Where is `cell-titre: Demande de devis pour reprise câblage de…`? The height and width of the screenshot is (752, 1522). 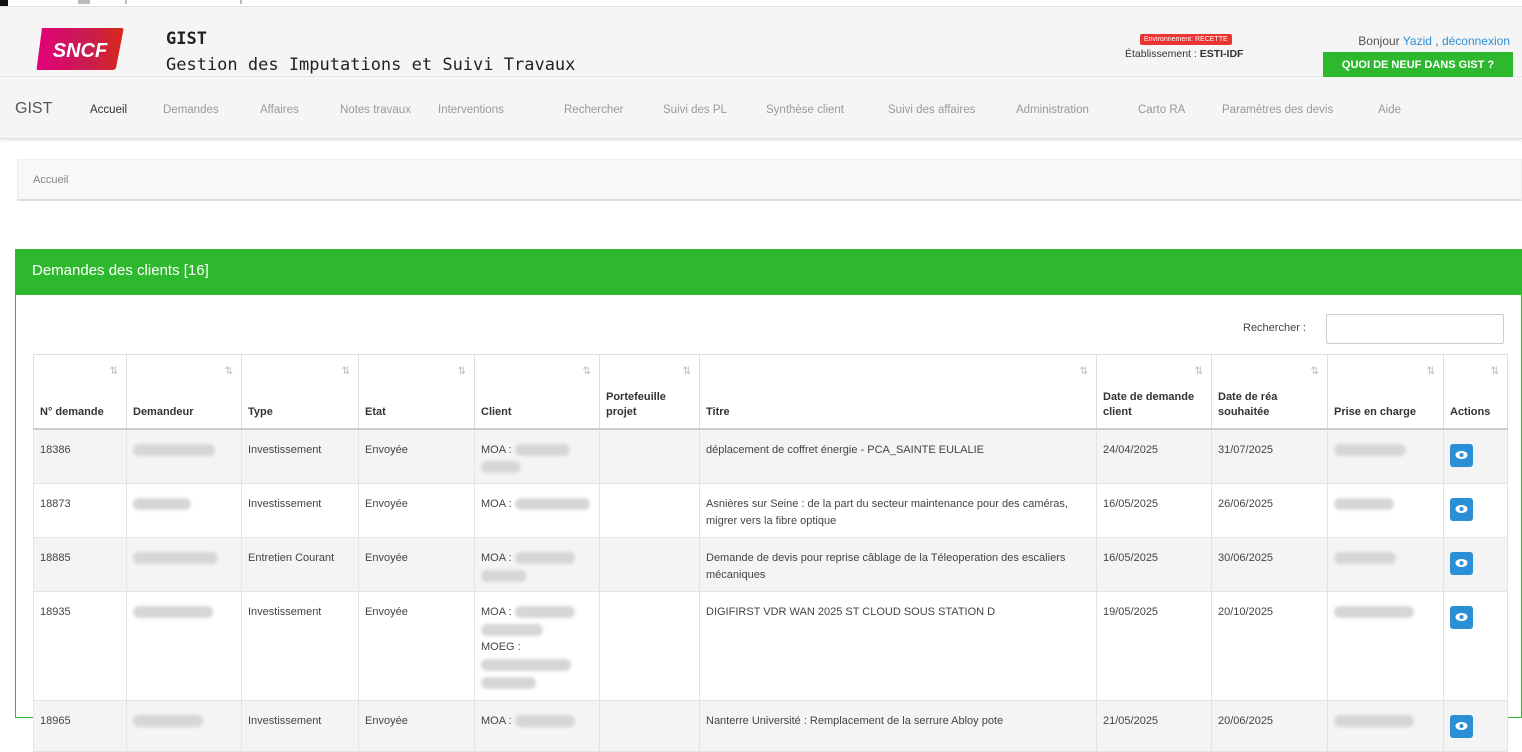 cell-titre: Demande de devis pour reprise câblage de… is located at coordinates (898, 564).